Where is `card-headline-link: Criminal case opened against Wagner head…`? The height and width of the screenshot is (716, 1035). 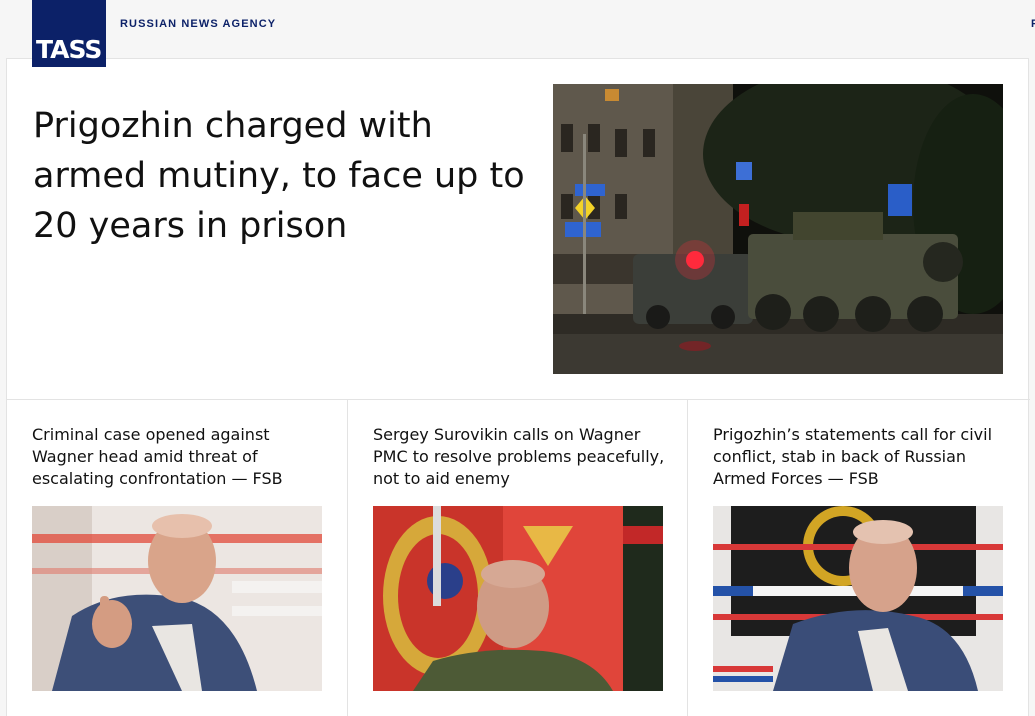
card-headline-link: Criminal case opened against Wagner head… is located at coordinates (182, 457).